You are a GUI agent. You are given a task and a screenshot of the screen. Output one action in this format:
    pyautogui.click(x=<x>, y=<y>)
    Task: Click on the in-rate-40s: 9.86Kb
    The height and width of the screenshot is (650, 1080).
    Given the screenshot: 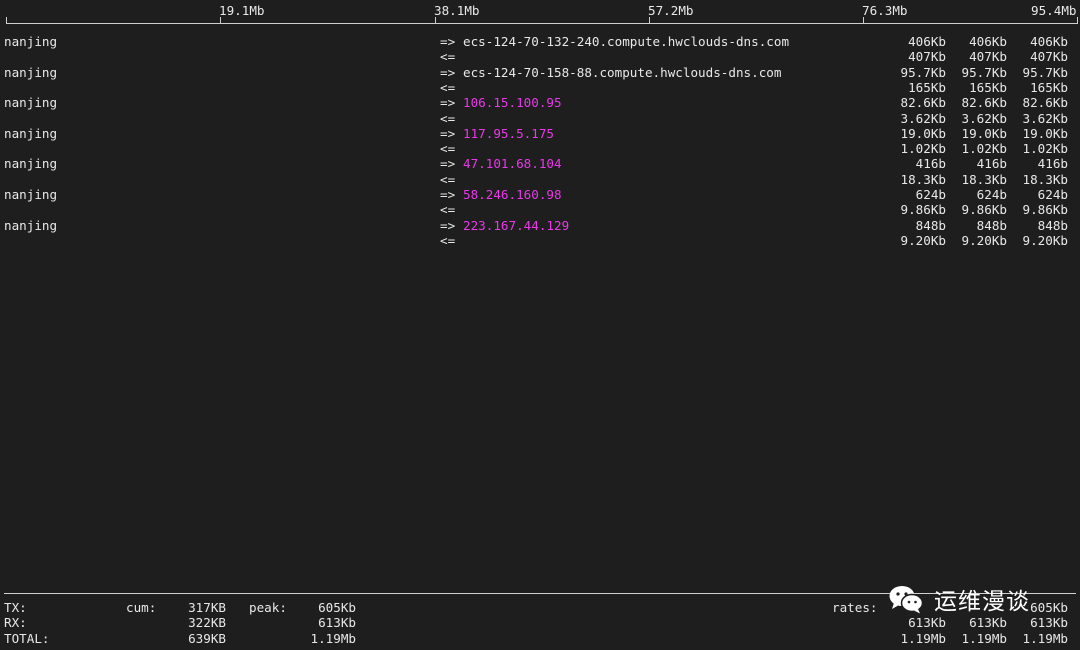 What is the action you would take?
    pyautogui.click(x=1045, y=210)
    